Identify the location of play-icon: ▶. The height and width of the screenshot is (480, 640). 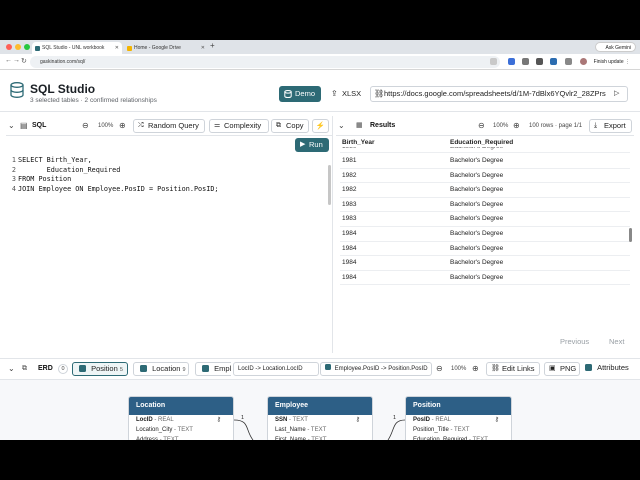
(303, 144).